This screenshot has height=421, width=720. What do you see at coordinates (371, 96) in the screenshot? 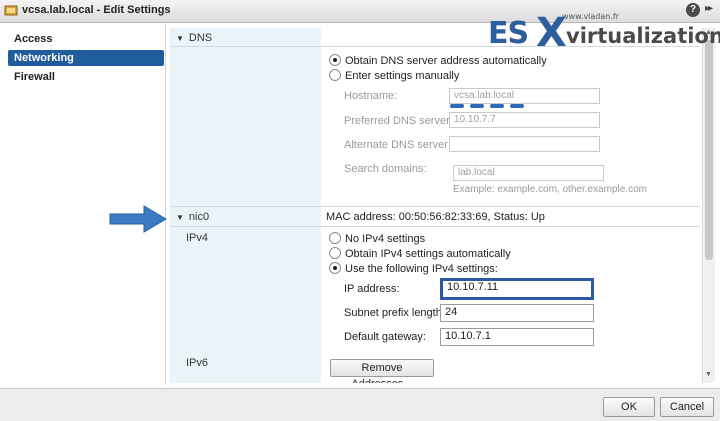
I see `hostname-label: Hostname:` at bounding box center [371, 96].